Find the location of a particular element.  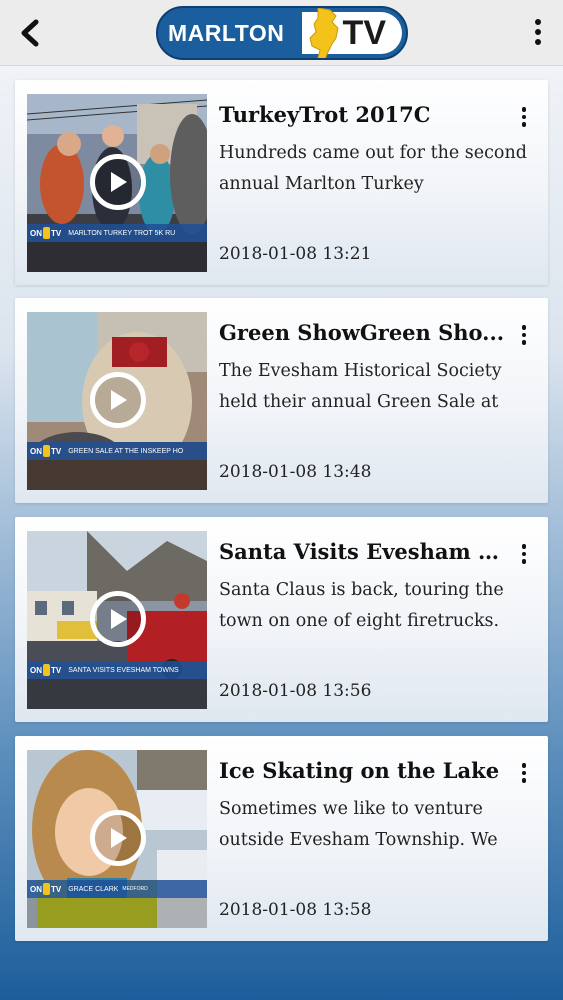

ticker-text: GREEN SALE AT THE INSKEEP HO is located at coordinates (126, 451).